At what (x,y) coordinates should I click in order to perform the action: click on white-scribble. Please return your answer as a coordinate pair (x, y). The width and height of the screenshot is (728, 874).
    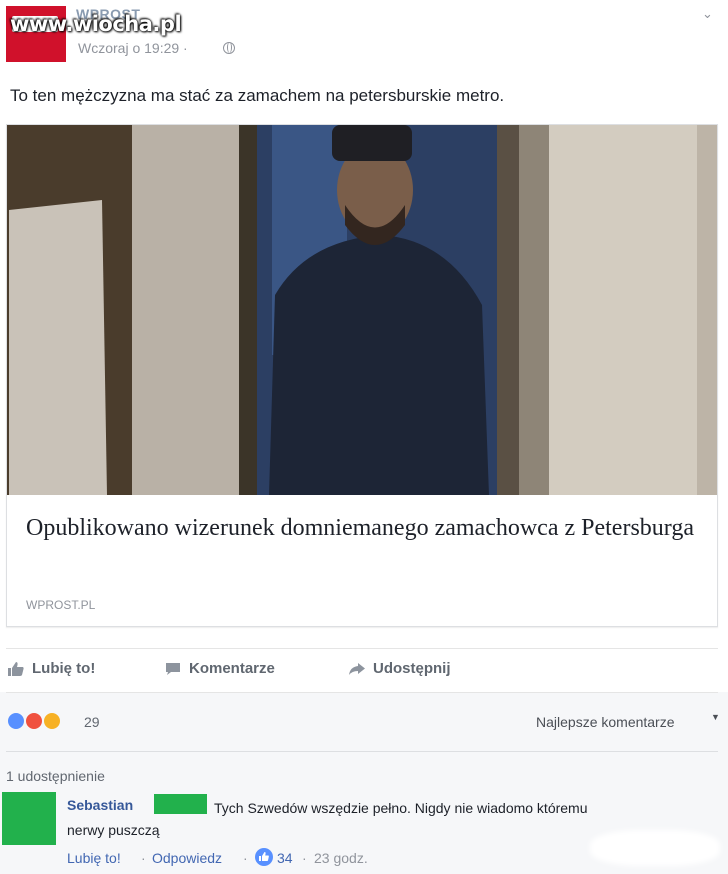
    Looking at the image, I should click on (655, 848).